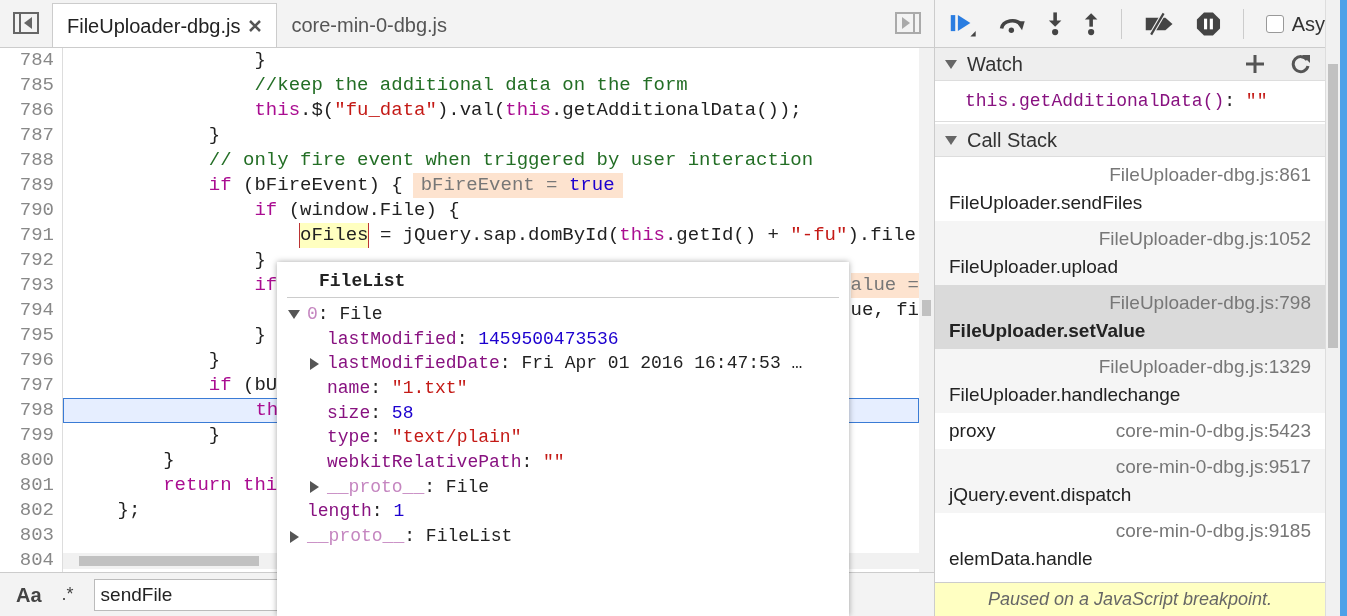 This screenshot has height=616, width=1347. What do you see at coordinates (607, 235) in the screenshot?
I see `code-line: oFiles = jQuery.sap.domById(this.getId() + "-fu").file` at bounding box center [607, 235].